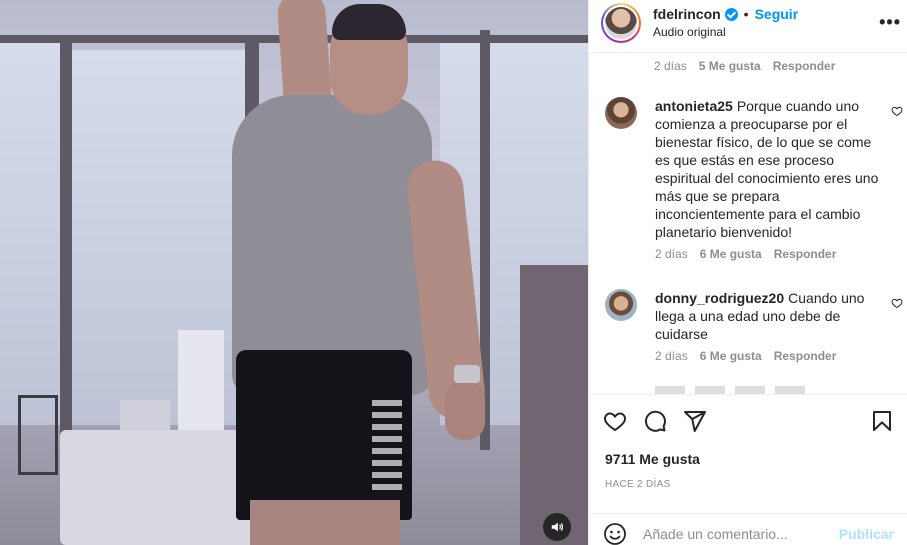  Describe the element at coordinates (866, 534) in the screenshot. I see `publish-button: Publicar` at that location.